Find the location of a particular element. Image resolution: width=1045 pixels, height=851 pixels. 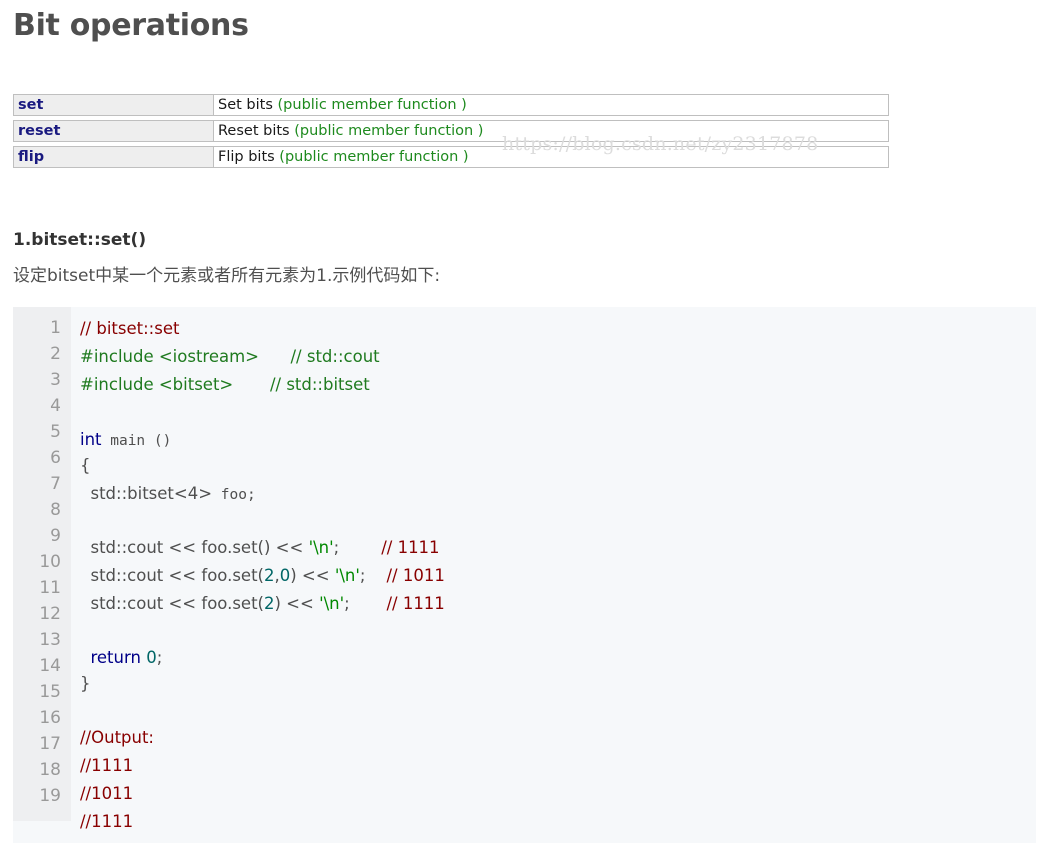

code-comment: //1011 is located at coordinates (107, 793).